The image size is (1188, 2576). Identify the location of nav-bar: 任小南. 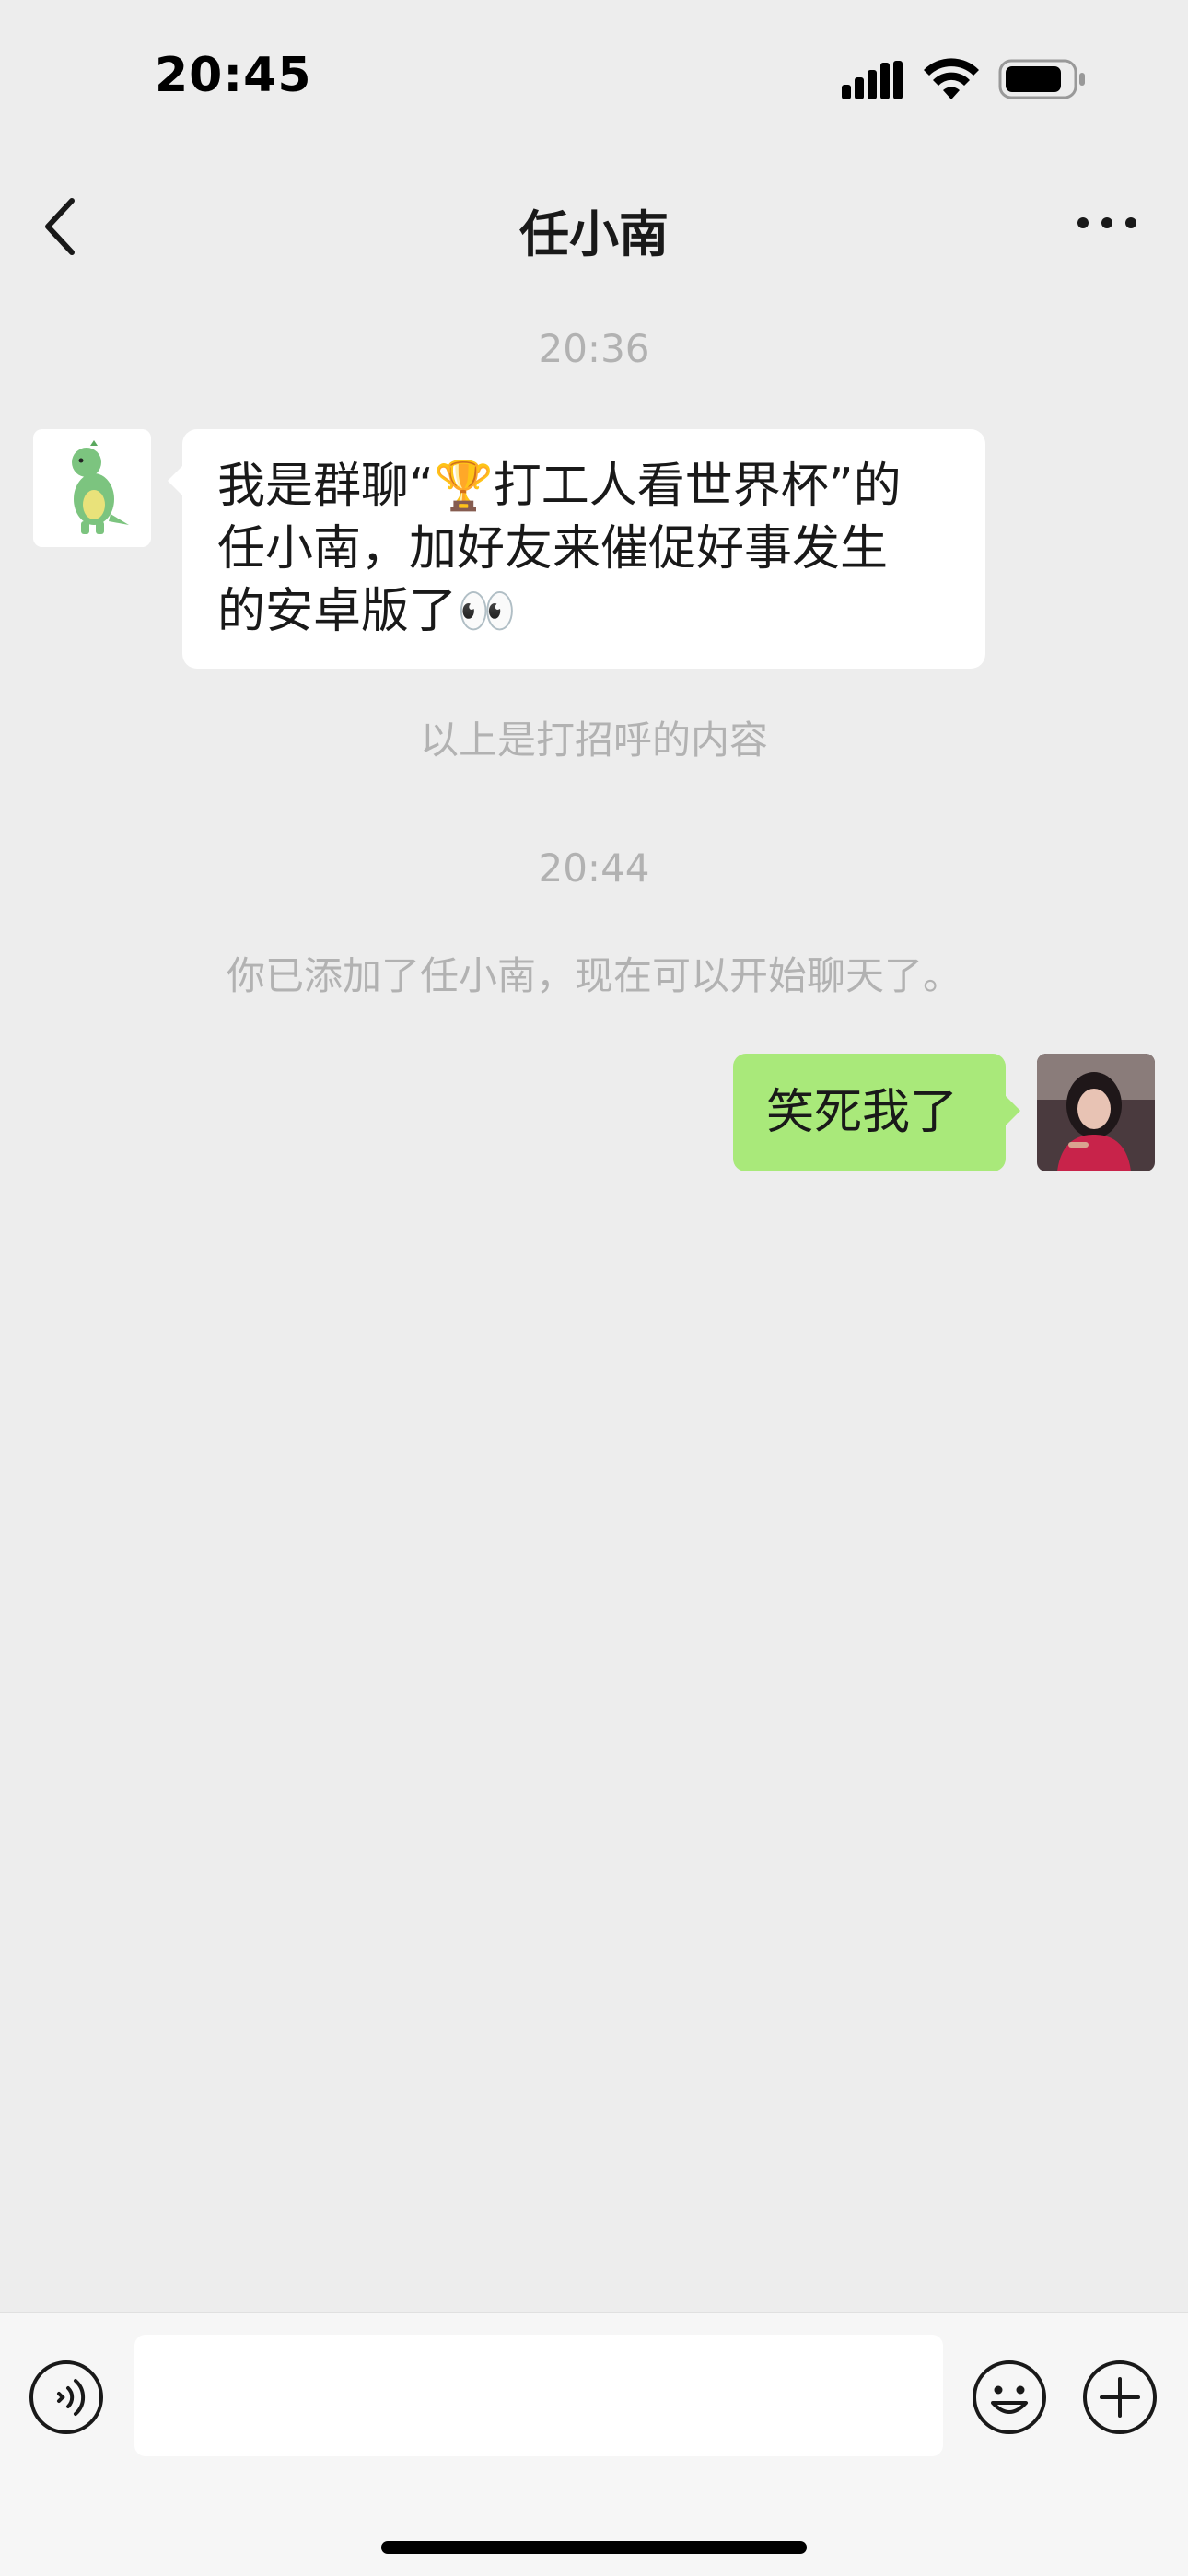
(594, 226).